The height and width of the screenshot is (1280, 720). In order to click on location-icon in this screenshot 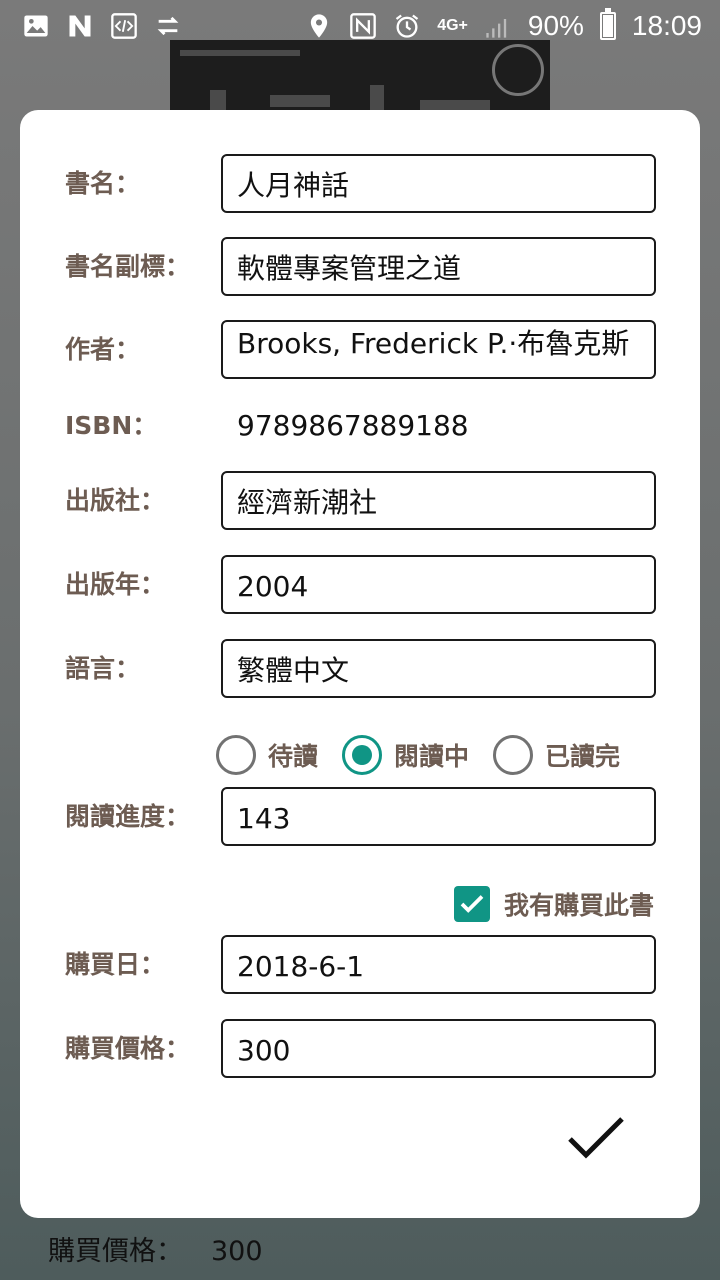, I will do `click(319, 26)`.